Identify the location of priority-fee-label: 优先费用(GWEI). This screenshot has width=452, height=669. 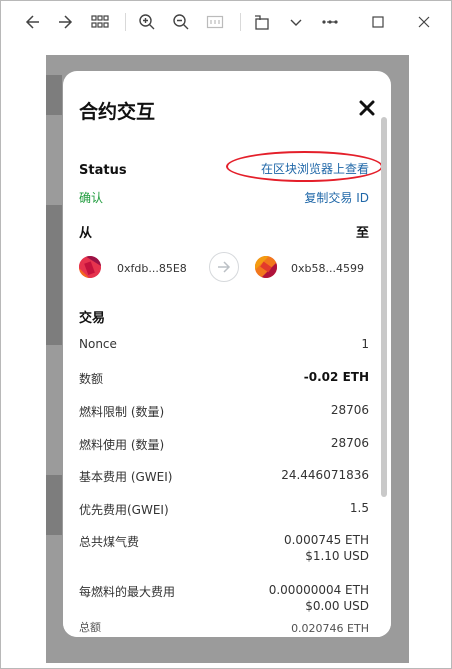
(124, 510).